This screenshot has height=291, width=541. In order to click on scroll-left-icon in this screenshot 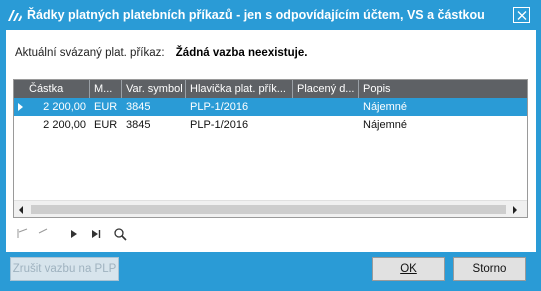, I will do `click(21, 210)`.